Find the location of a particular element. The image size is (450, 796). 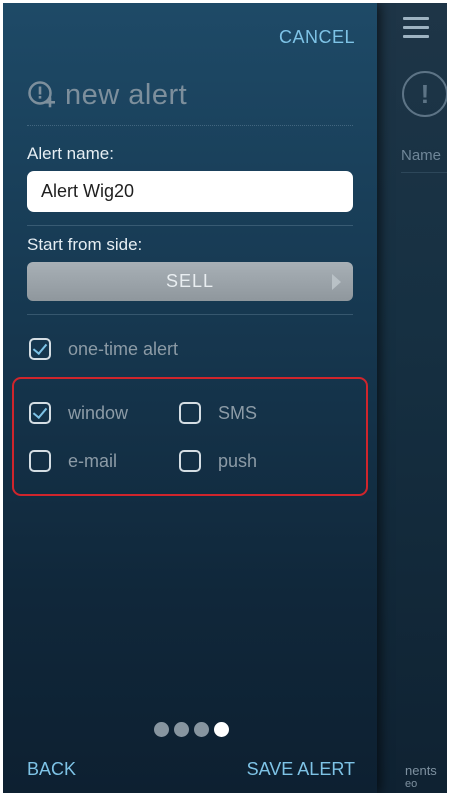

email-option: e-mail is located at coordinates (73, 461).